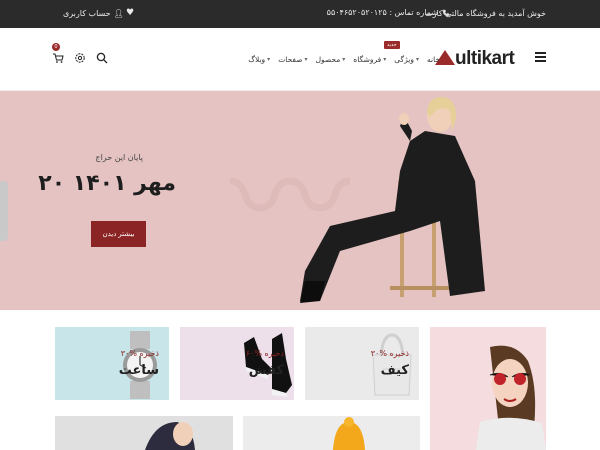 The image size is (600, 450). Describe the element at coordinates (102, 58) in the screenshot. I see `search-icon` at that location.